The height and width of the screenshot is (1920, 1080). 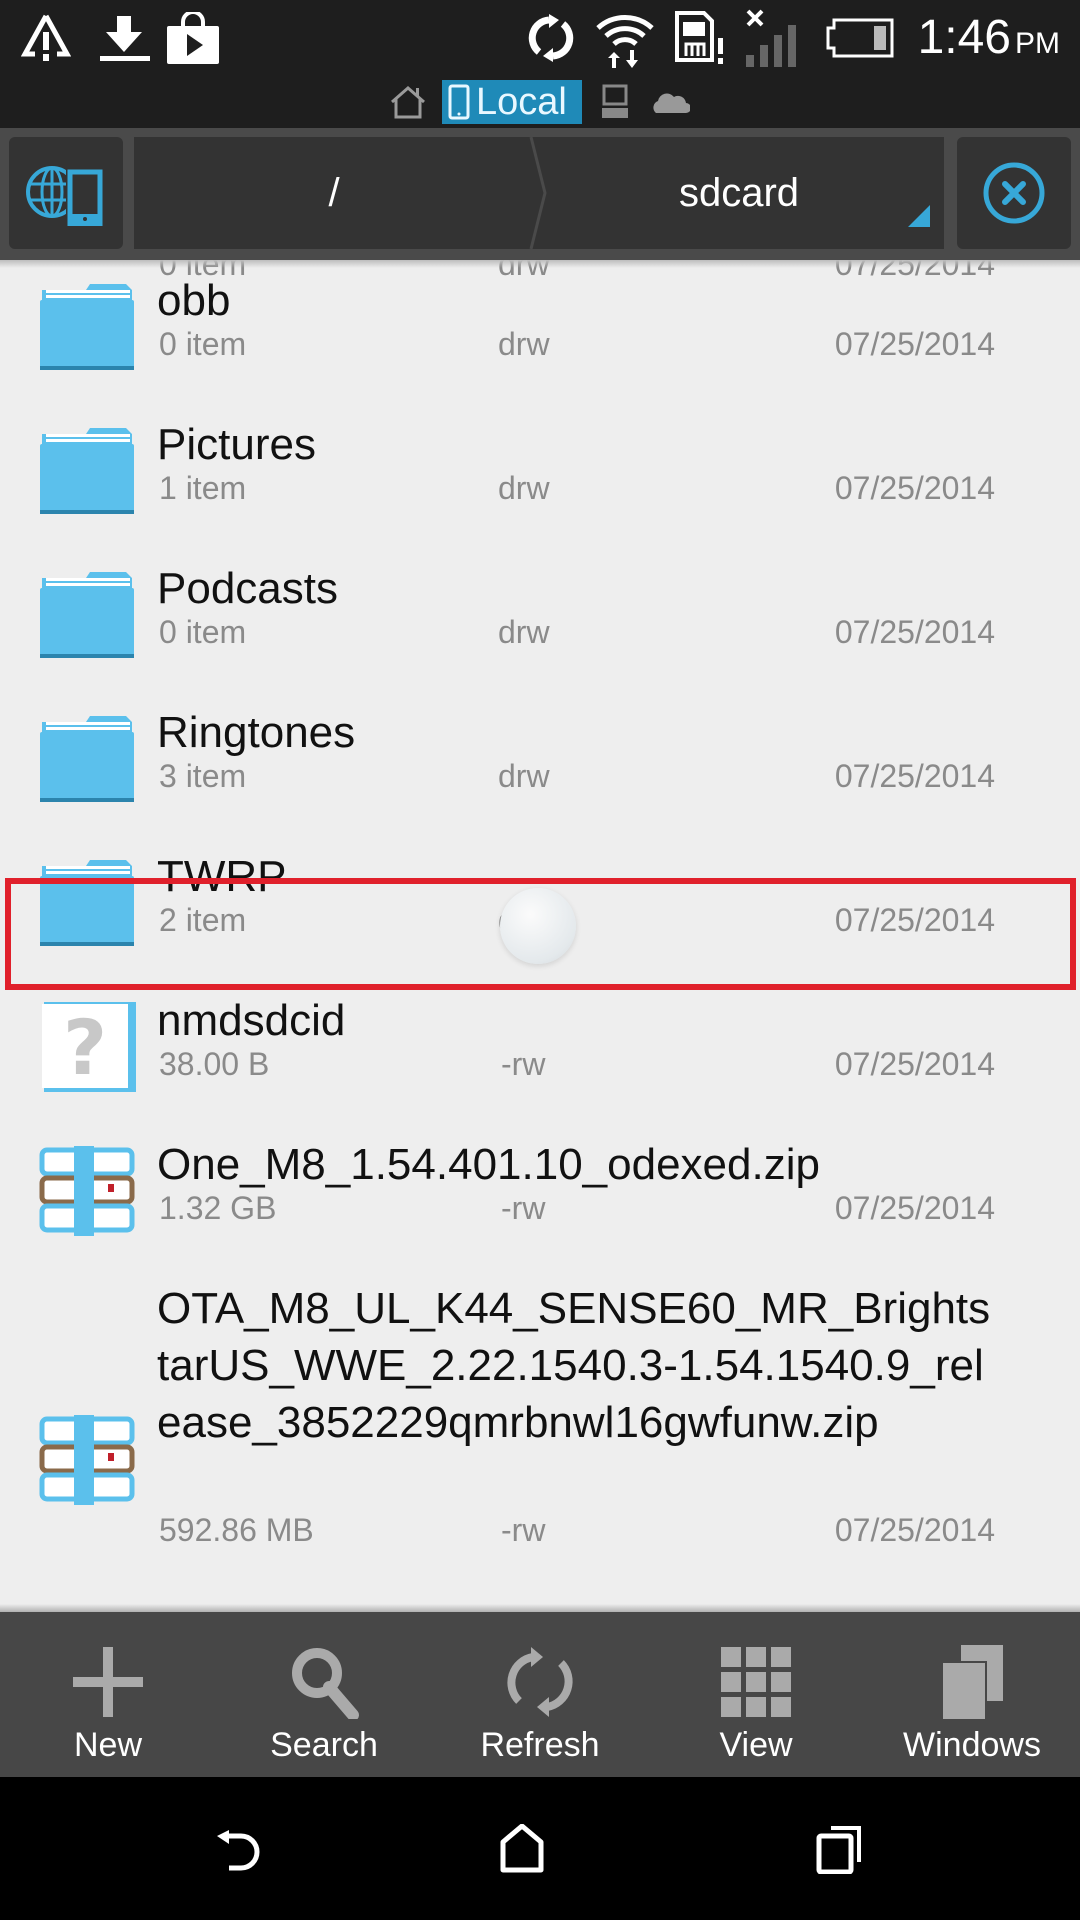 What do you see at coordinates (582, 776) in the screenshot?
I see `file-meta: 3 item drw 07/25/2014` at bounding box center [582, 776].